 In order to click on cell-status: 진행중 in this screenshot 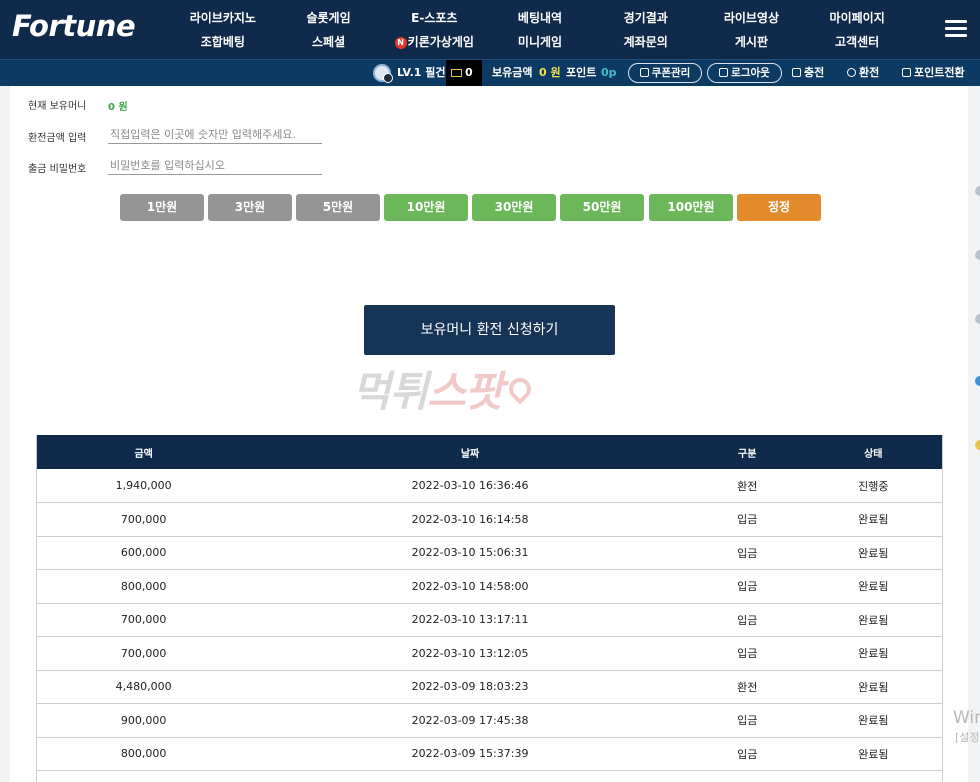, I will do `click(873, 486)`.